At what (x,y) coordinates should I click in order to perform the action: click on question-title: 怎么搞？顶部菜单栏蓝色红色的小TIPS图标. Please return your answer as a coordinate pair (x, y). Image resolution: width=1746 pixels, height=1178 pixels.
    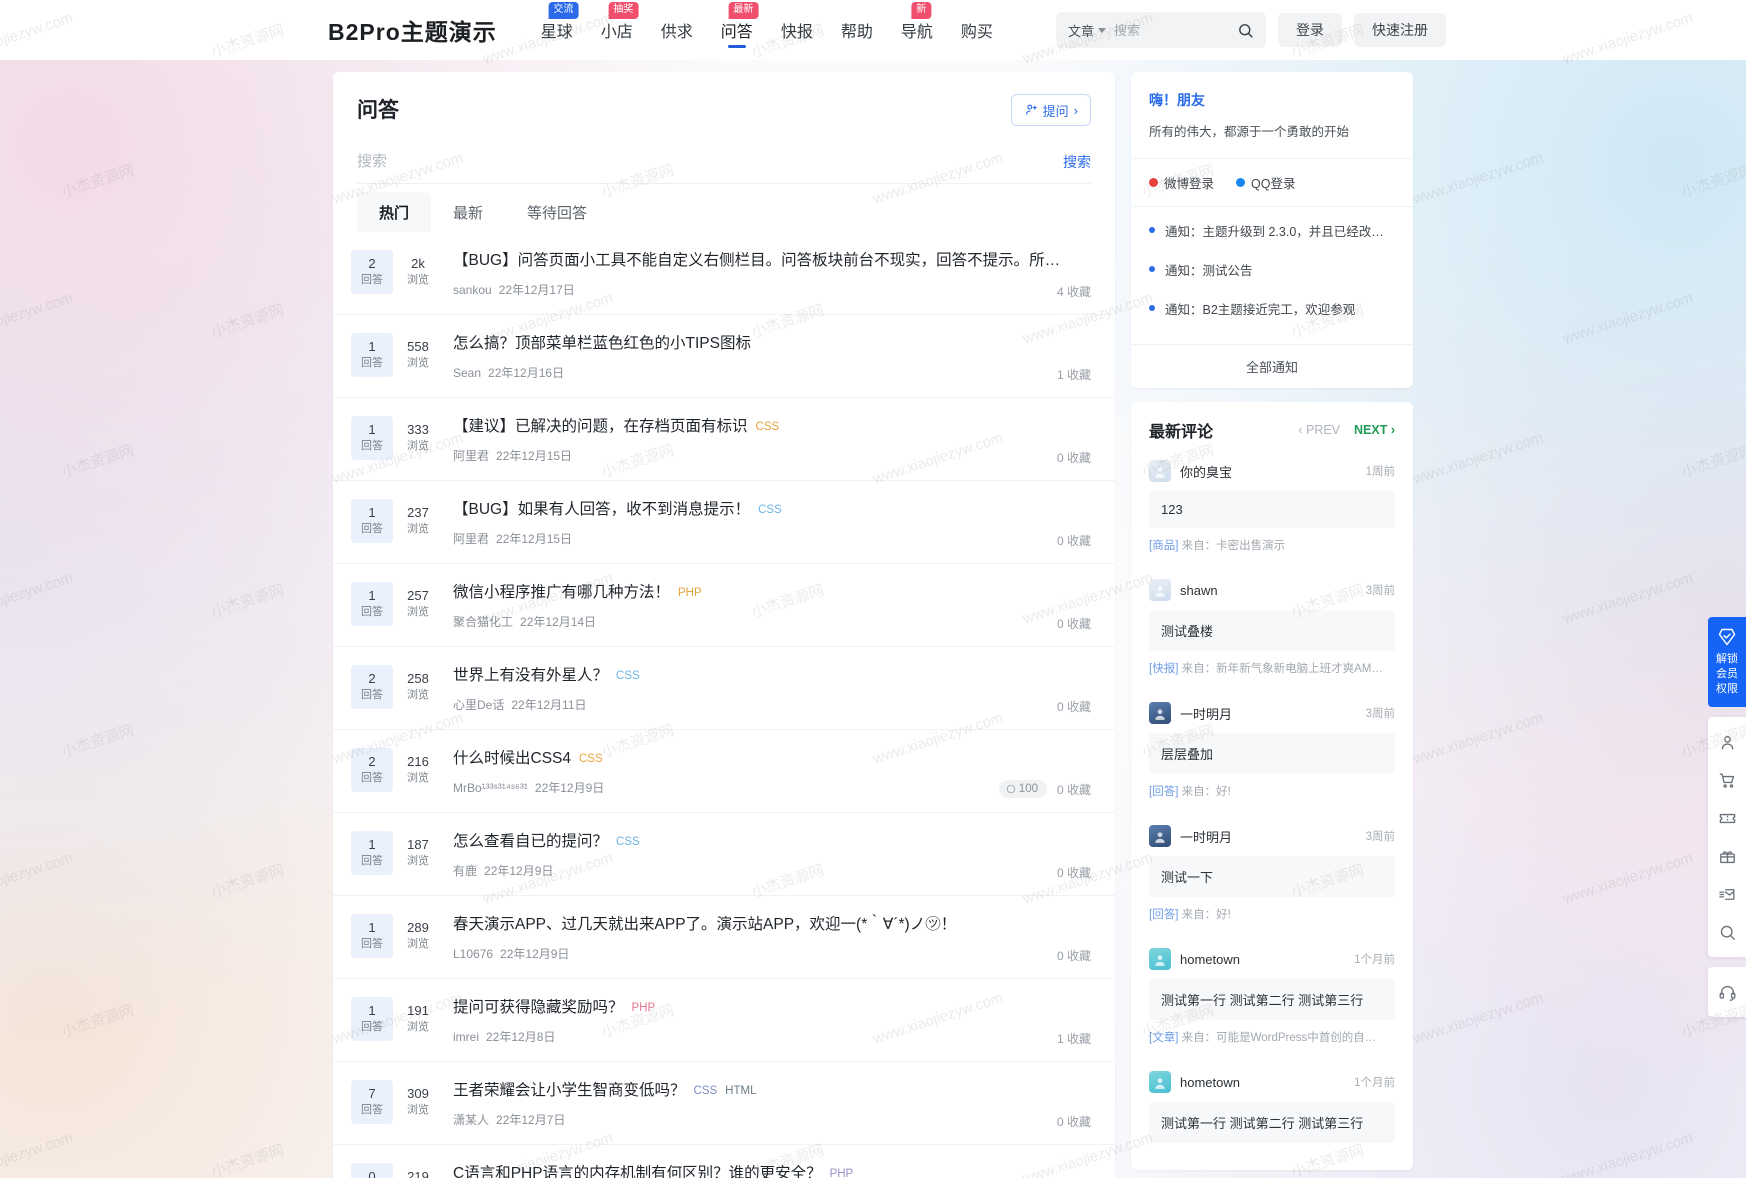
    Looking at the image, I should click on (772, 344).